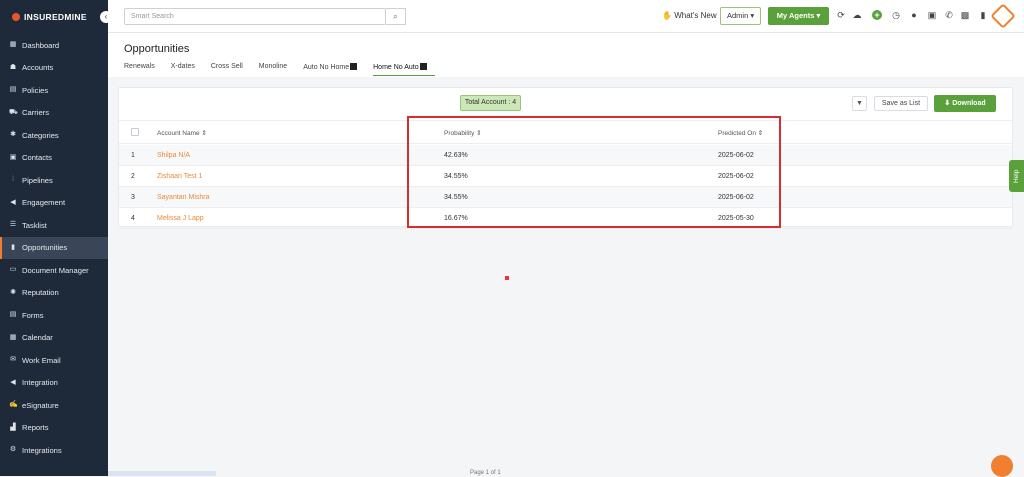 This screenshot has width=1024, height=477. I want to click on sidebar-item-label: Carriers, so click(36, 113).